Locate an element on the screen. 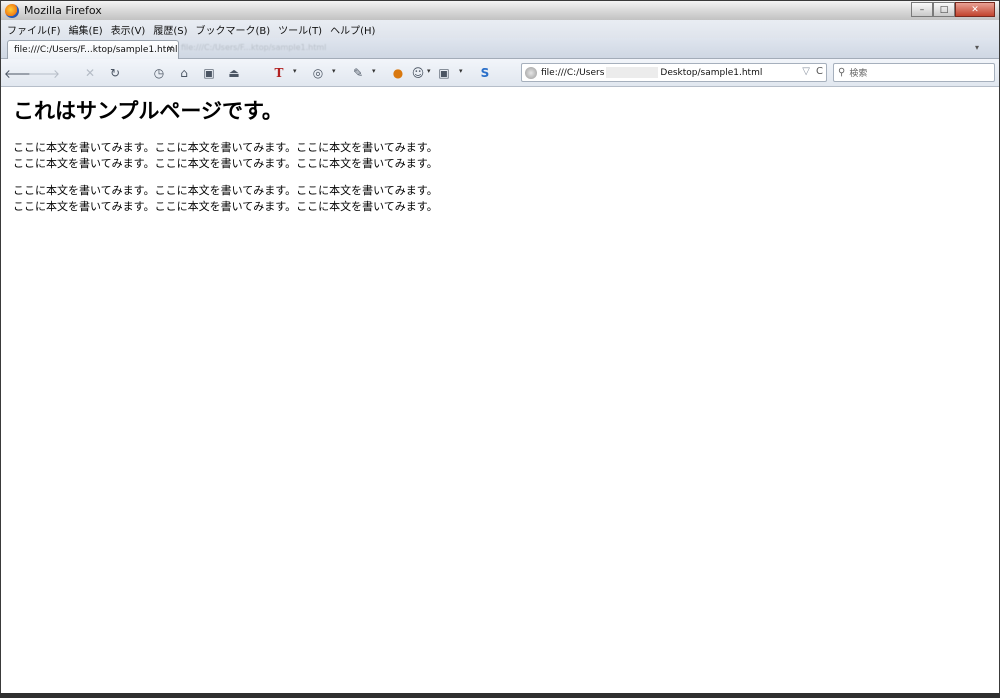  forward-arrow-icon: 🡒 is located at coordinates (44, 73).